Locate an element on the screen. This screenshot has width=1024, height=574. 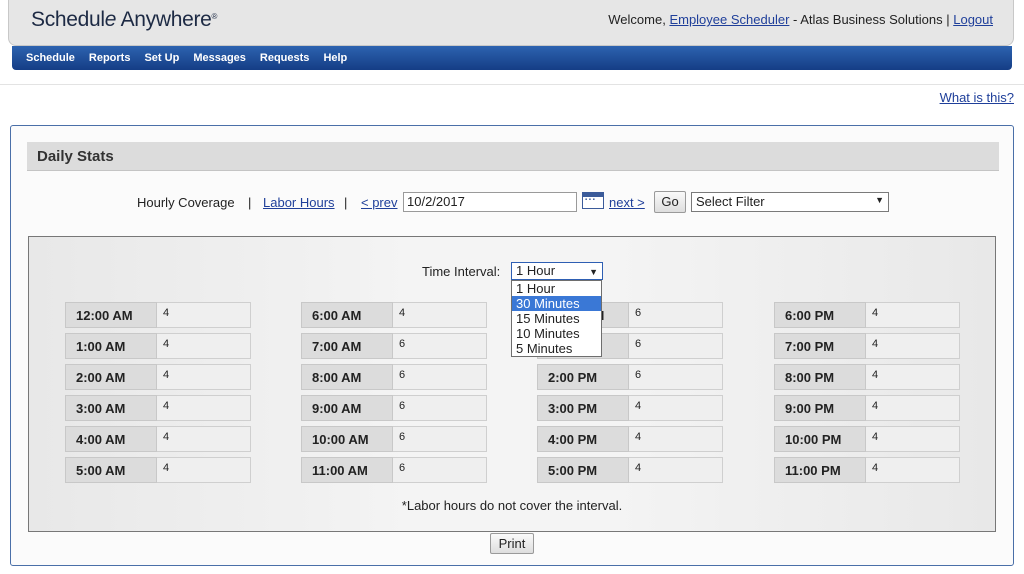
time-slot-label: 5:00 AM is located at coordinates (111, 470).